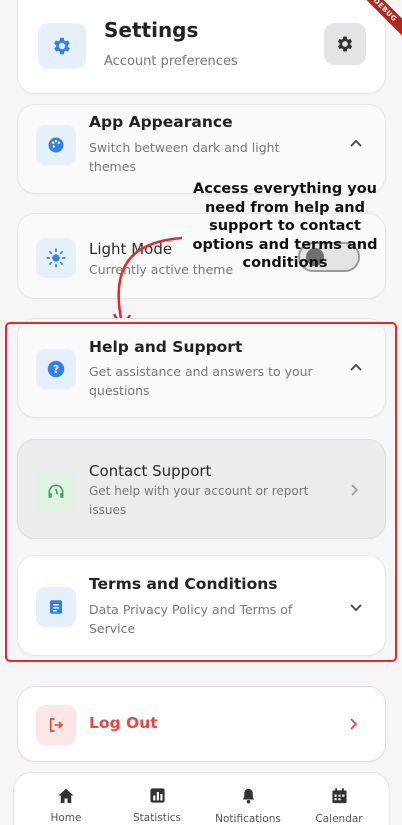  I want to click on calendar-icon, so click(339, 796).